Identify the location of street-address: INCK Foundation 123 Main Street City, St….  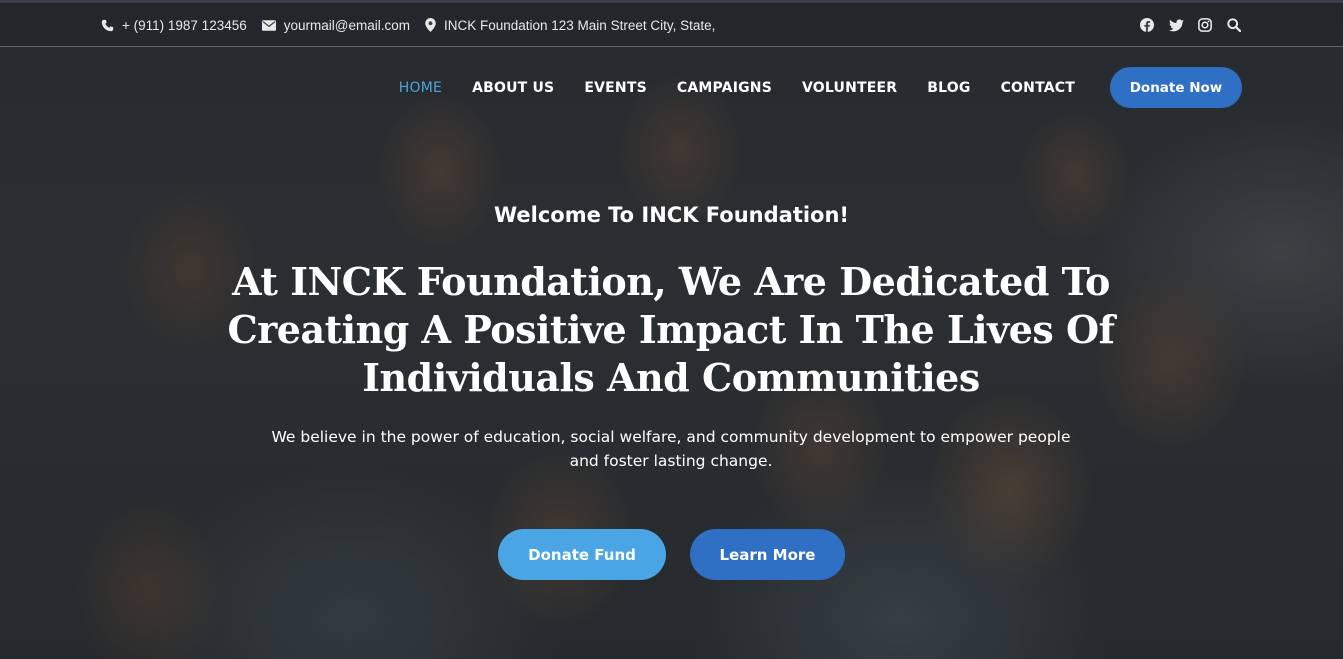
(579, 25).